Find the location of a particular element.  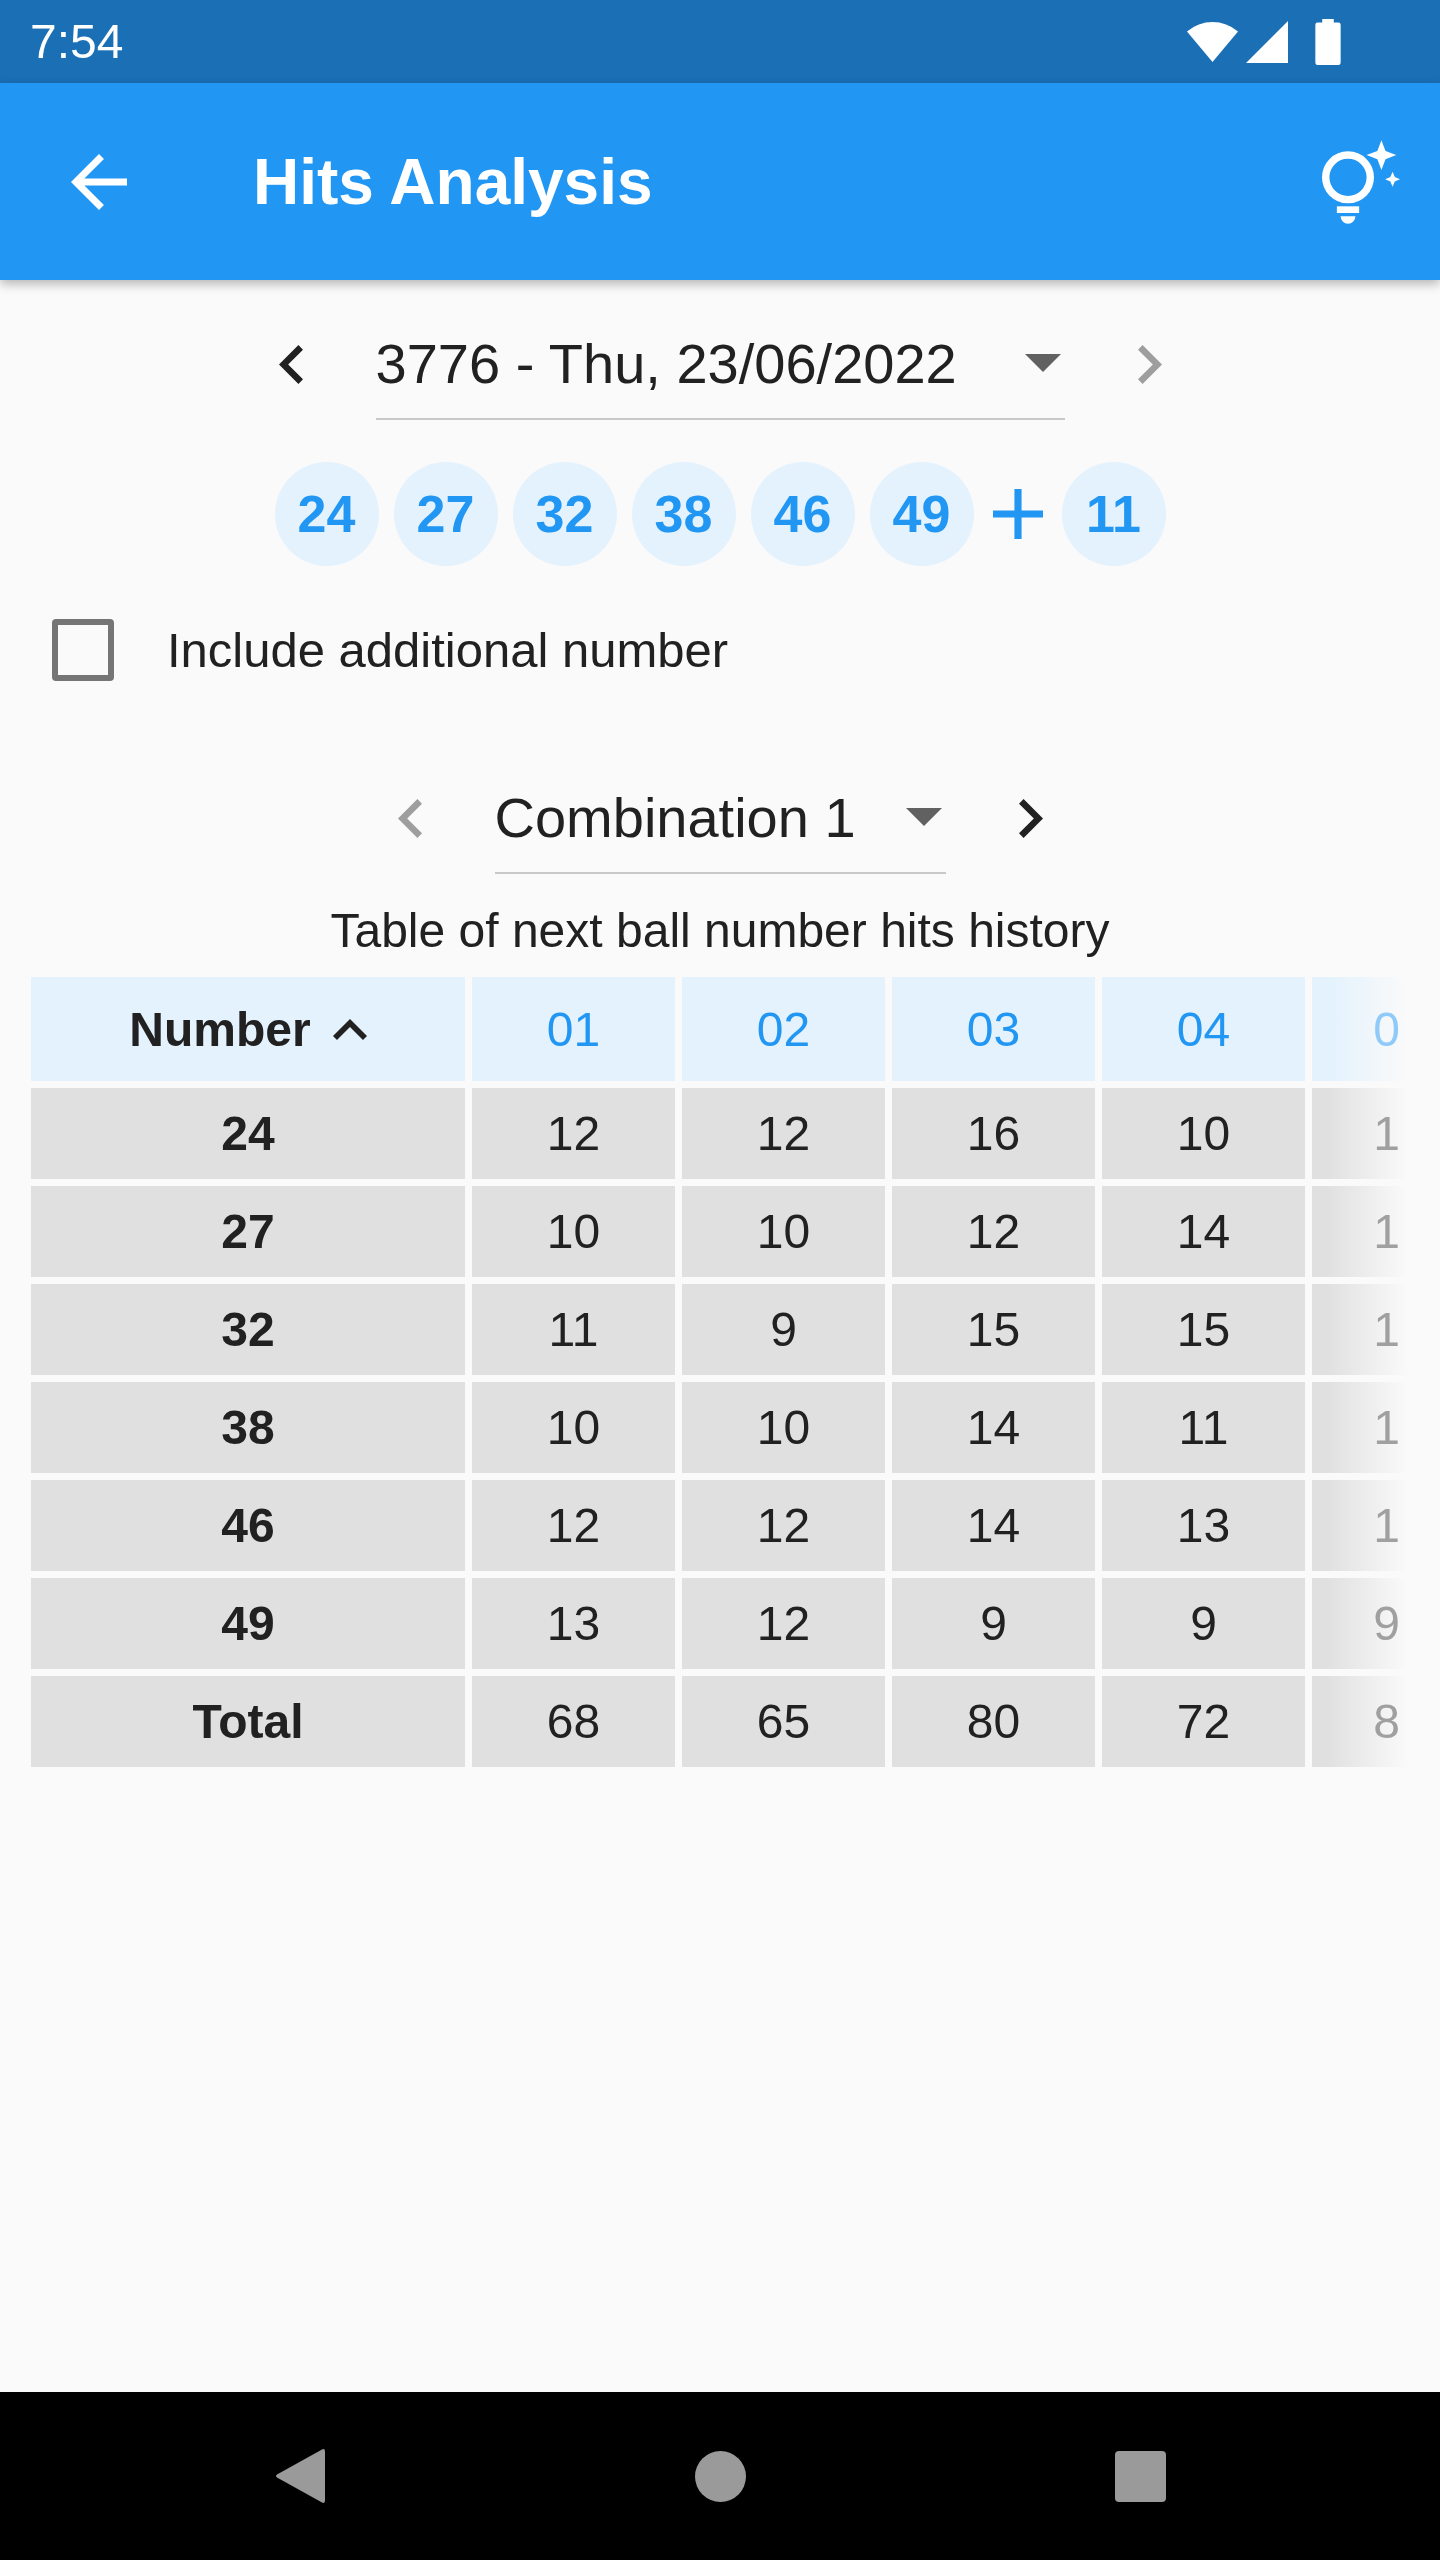

plus-icon is located at coordinates (1017, 514).